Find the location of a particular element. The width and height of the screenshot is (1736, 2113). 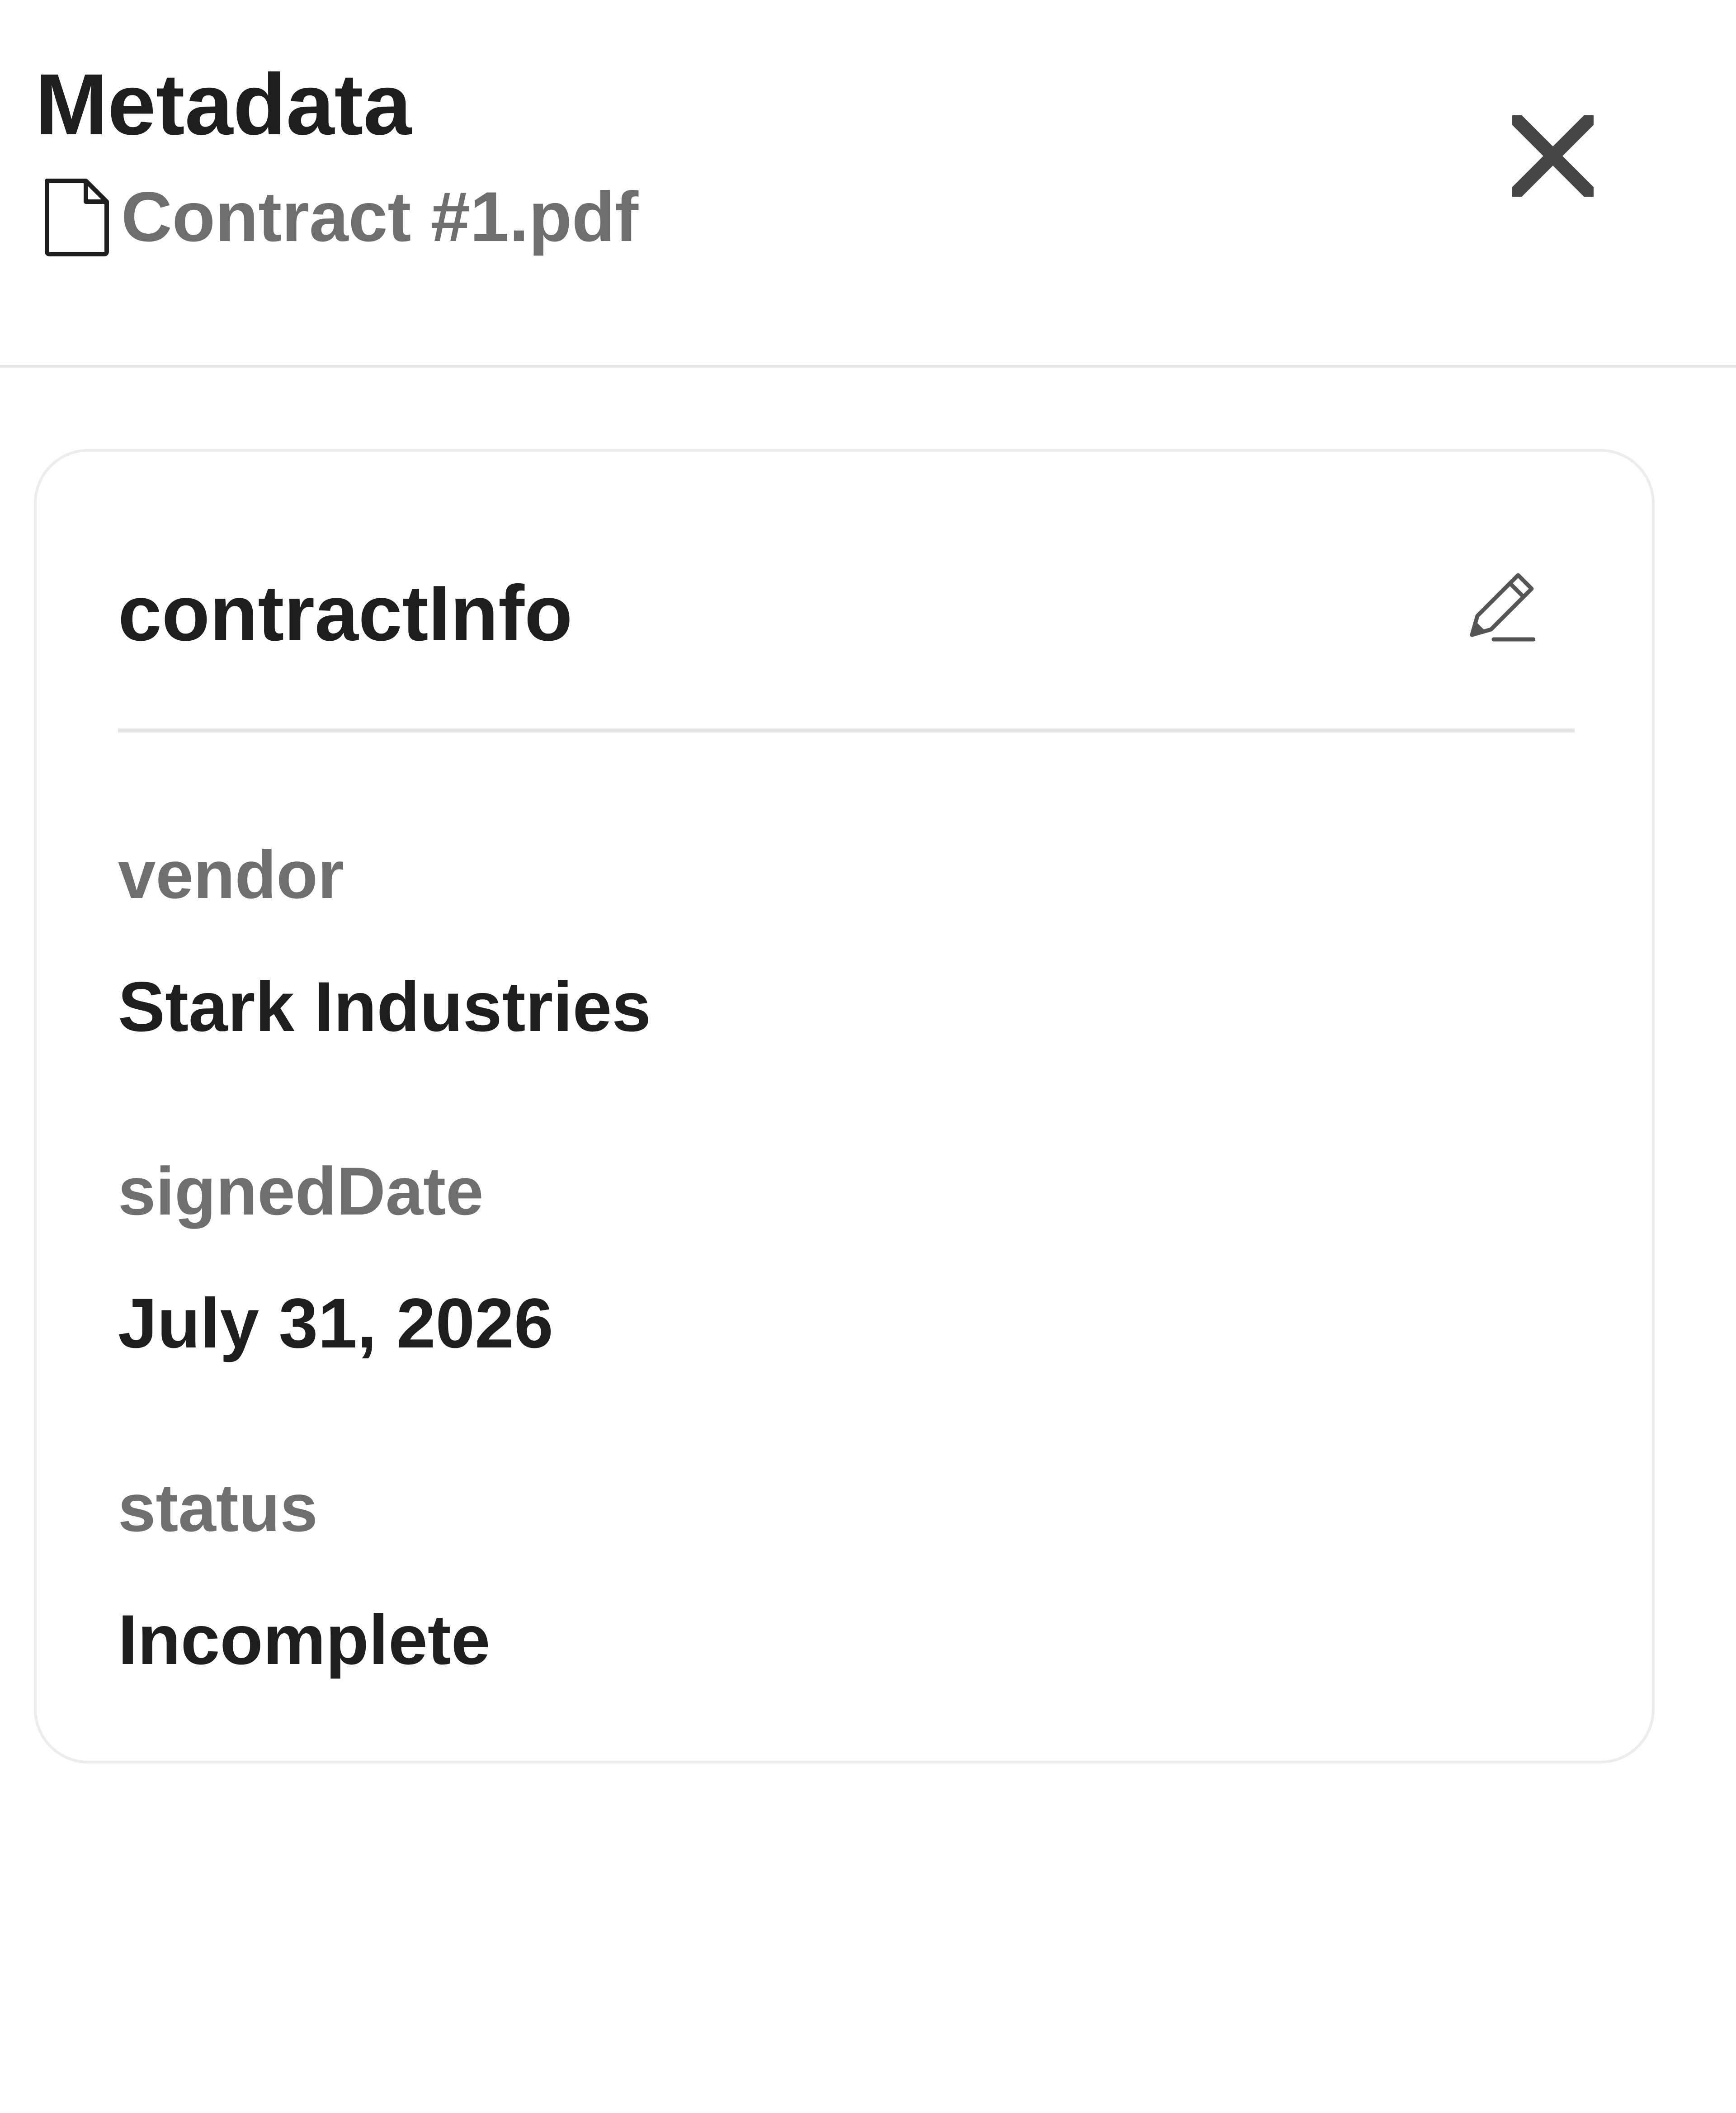

document-icon is located at coordinates (77, 217).